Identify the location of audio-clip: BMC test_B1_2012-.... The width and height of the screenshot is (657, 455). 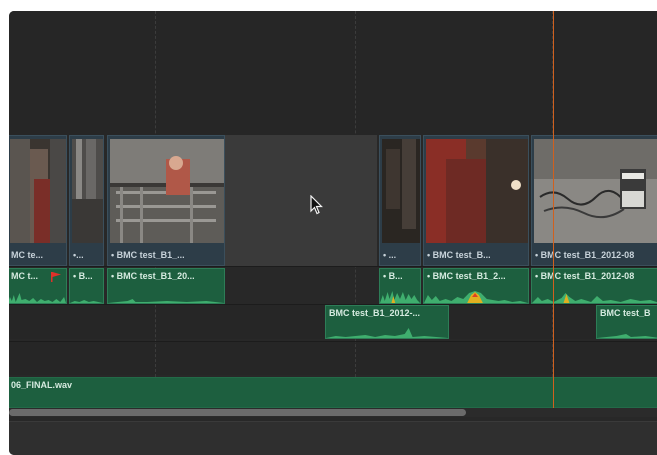
(387, 322).